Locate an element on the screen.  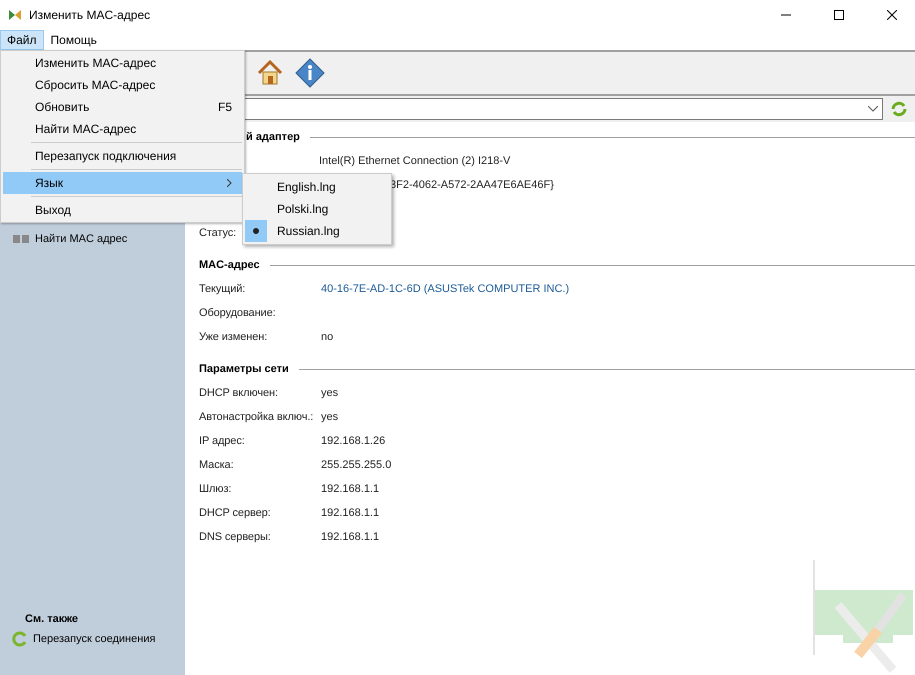
section-heading: й адаптер is located at coordinates (273, 137).